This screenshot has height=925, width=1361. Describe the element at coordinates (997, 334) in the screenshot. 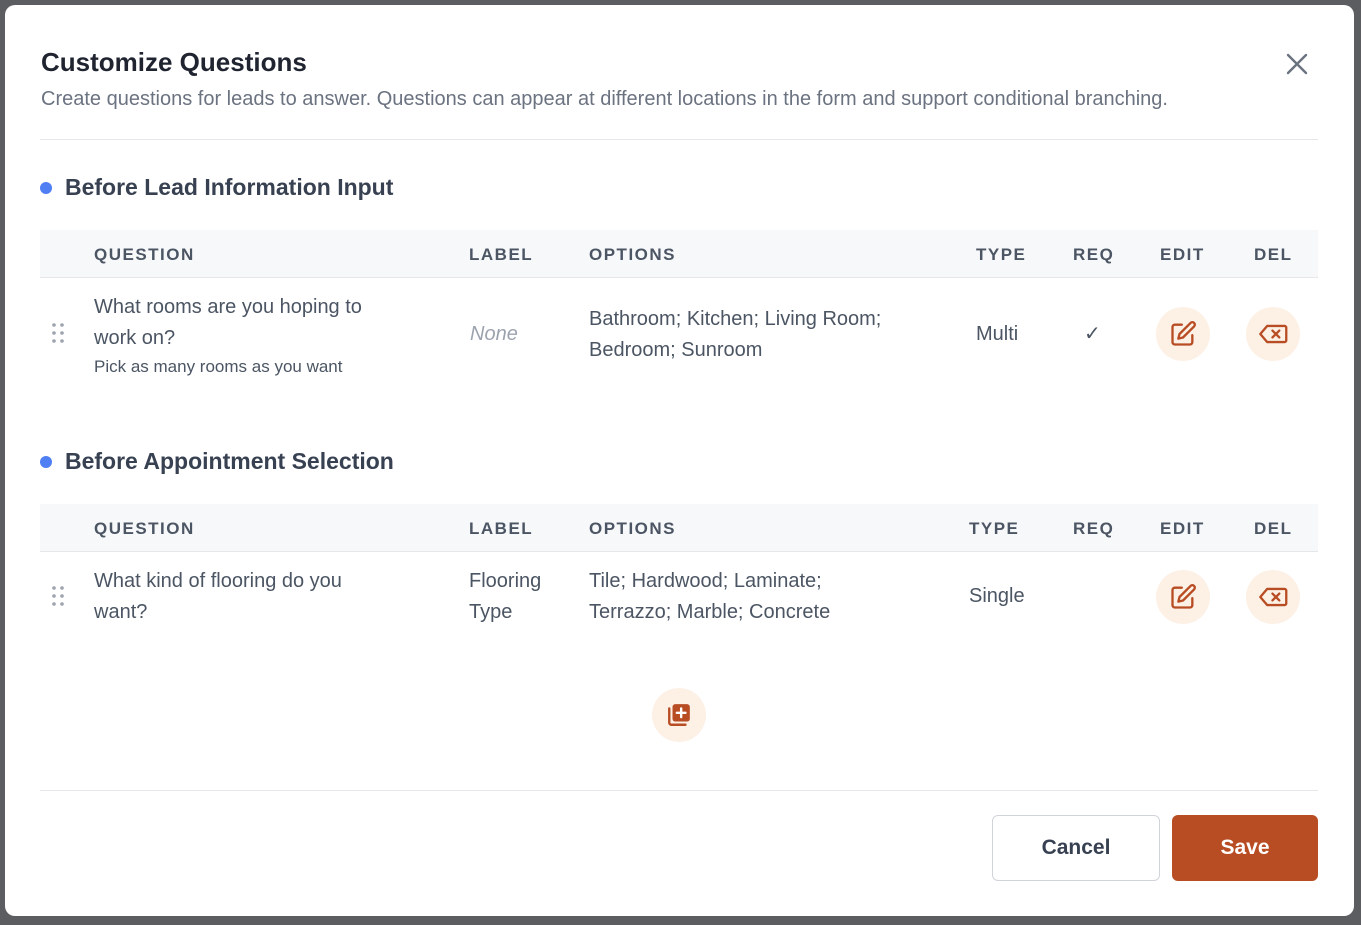

I see `type-value: Multi` at that location.